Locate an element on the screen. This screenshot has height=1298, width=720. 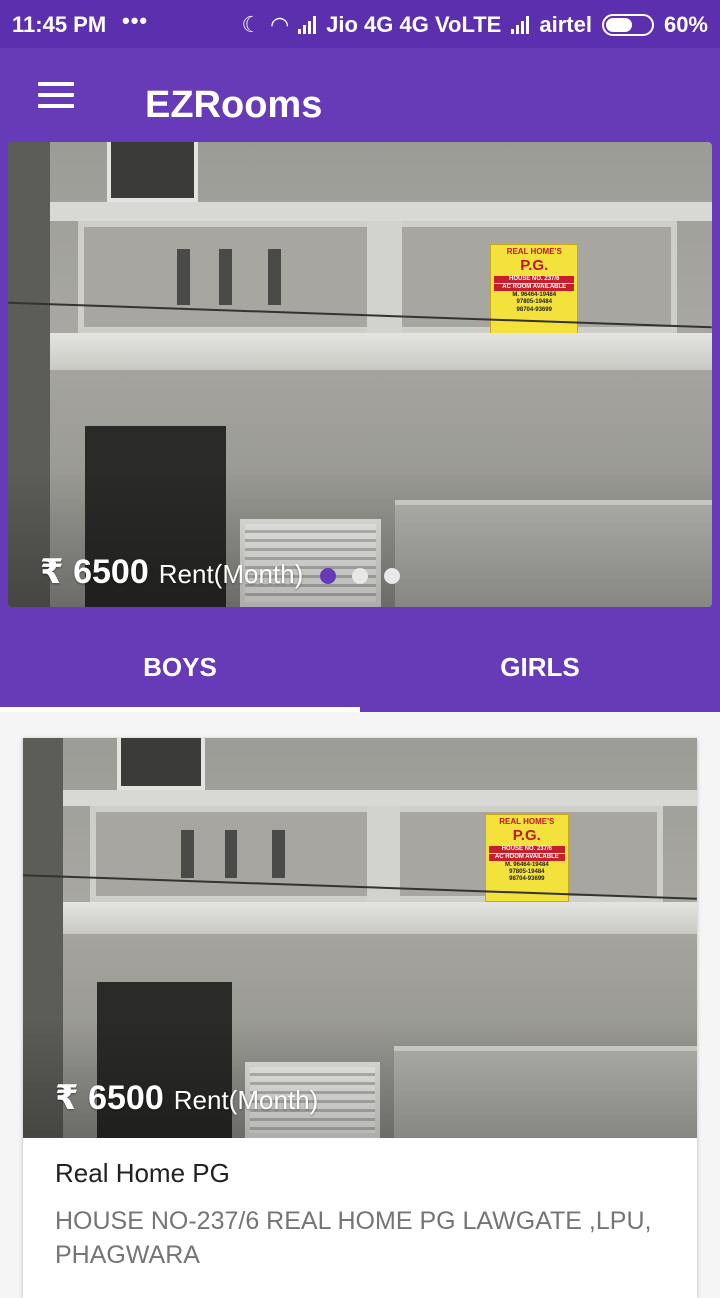
listing-price-unit: Rent(Month) is located at coordinates (246, 1100).